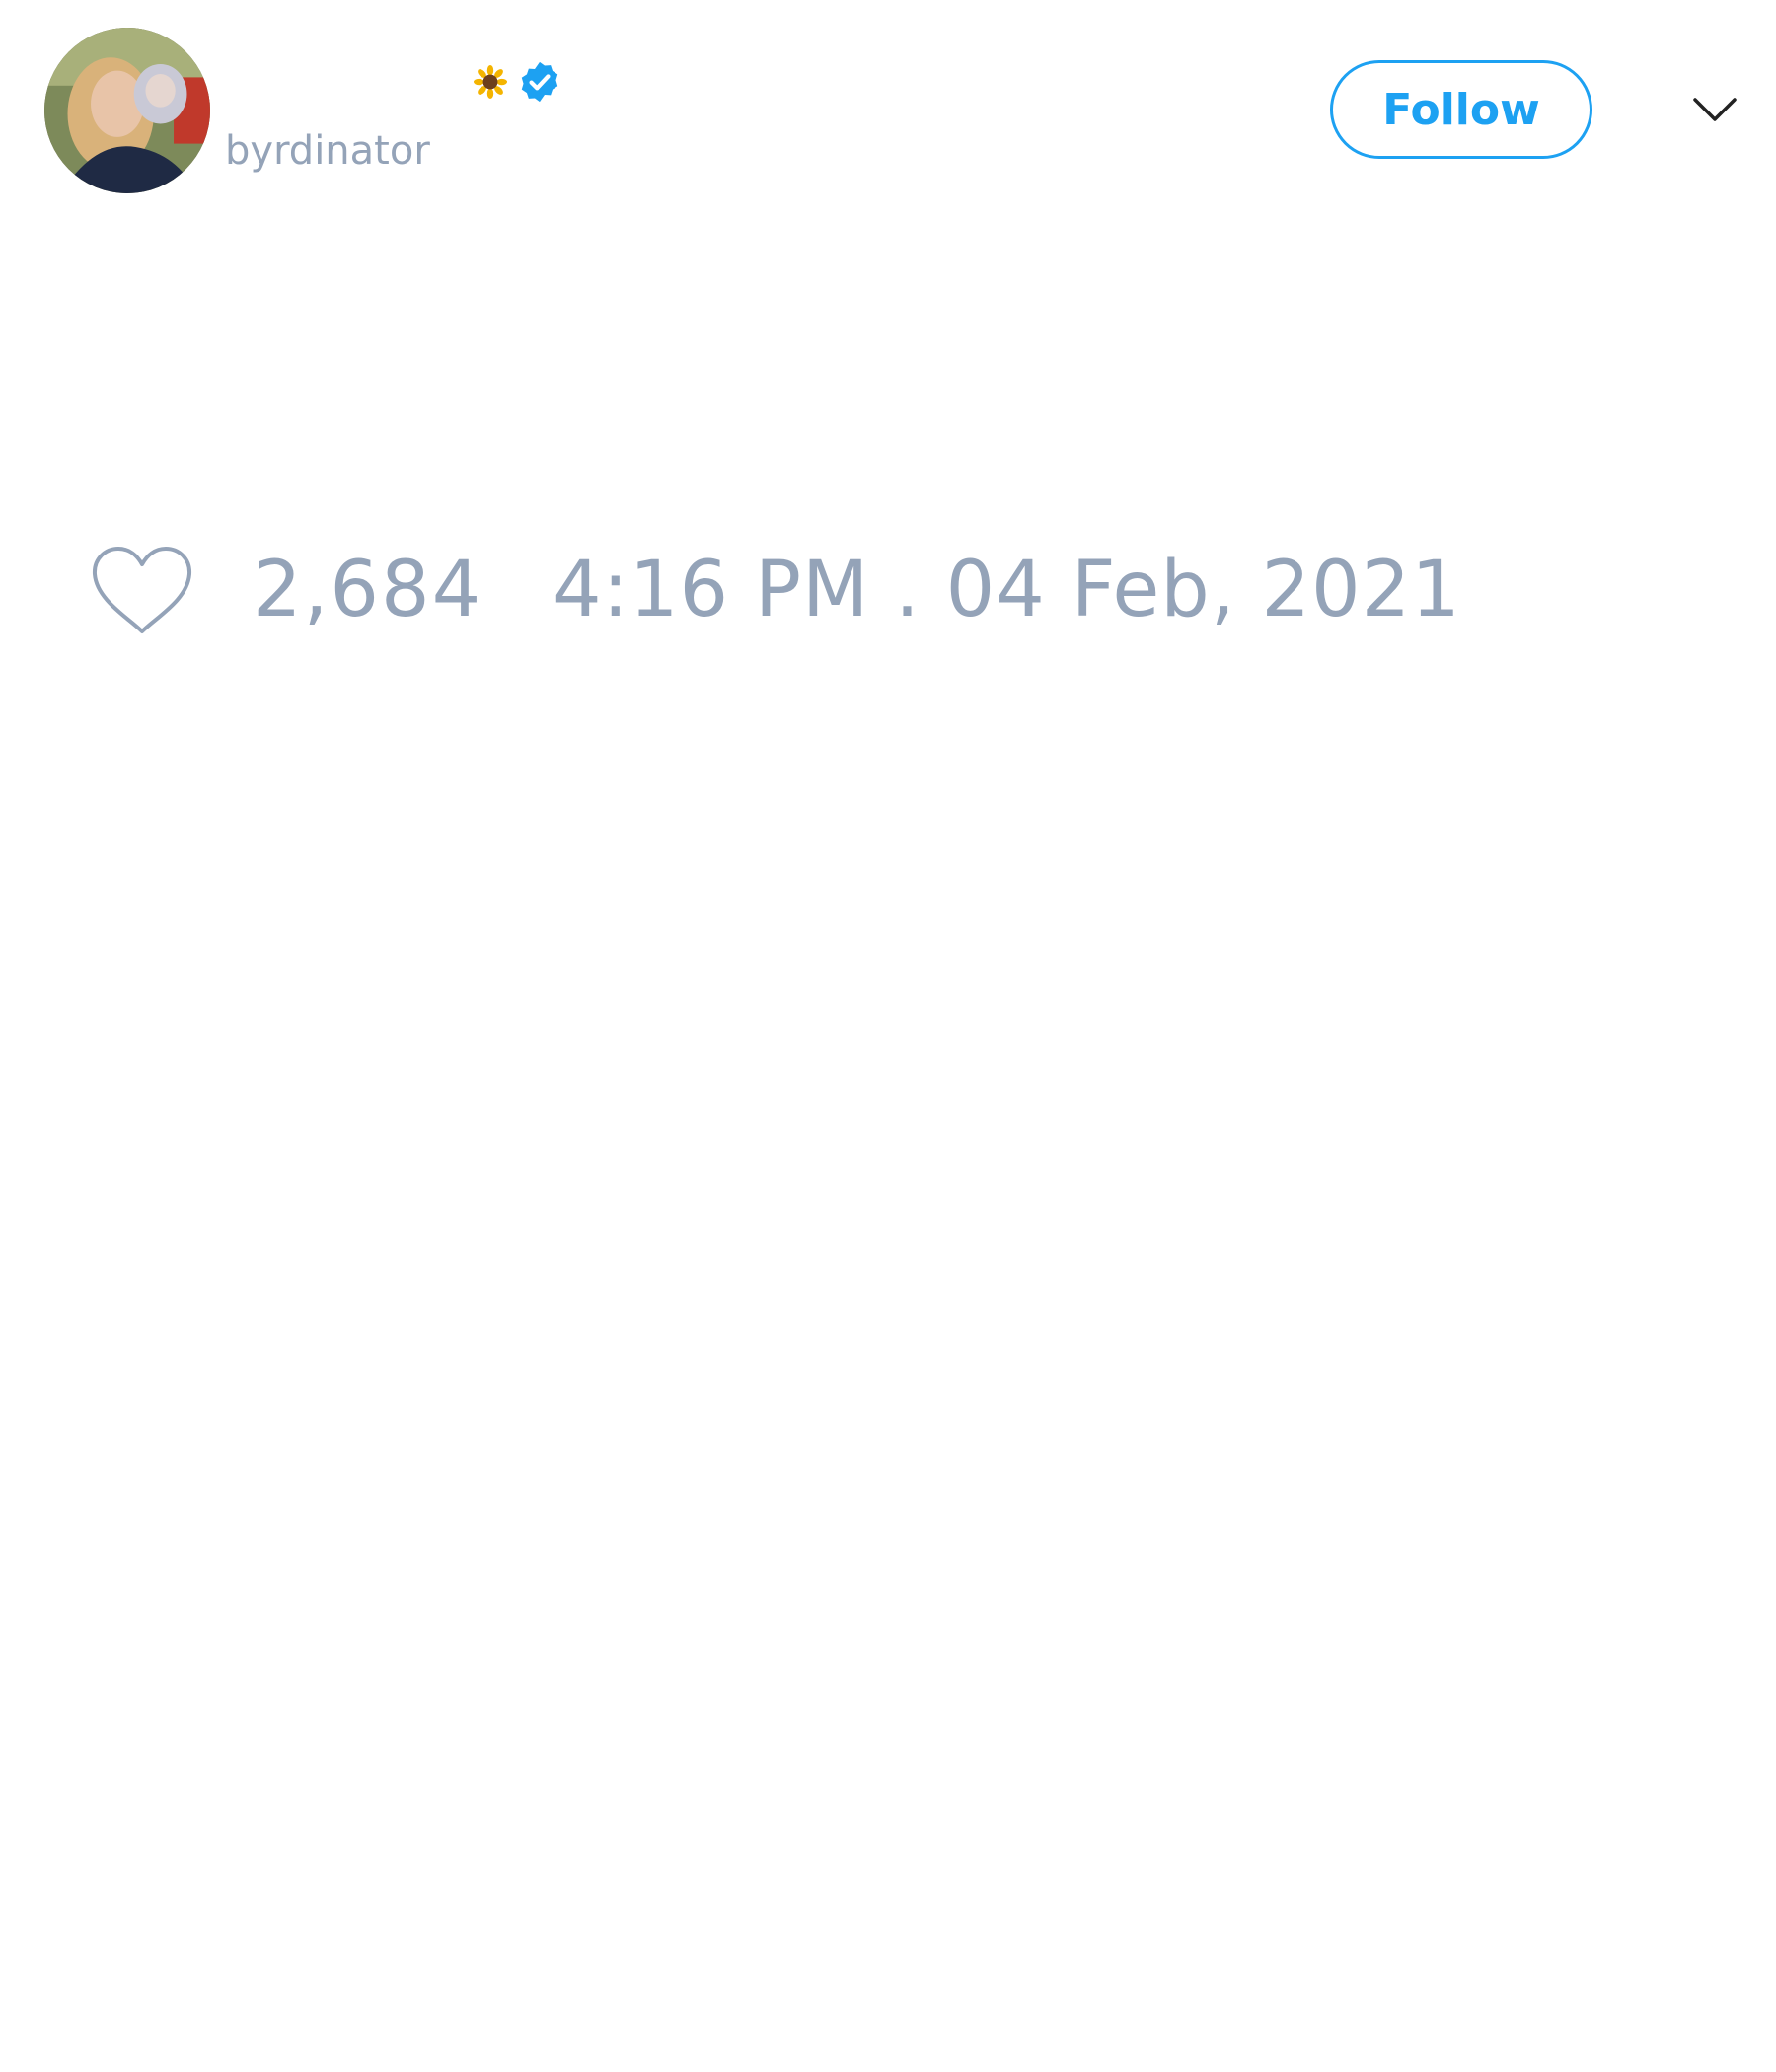 This screenshot has width=1776, height=2072. What do you see at coordinates (491, 82) in the screenshot?
I see `sunflower-icon` at bounding box center [491, 82].